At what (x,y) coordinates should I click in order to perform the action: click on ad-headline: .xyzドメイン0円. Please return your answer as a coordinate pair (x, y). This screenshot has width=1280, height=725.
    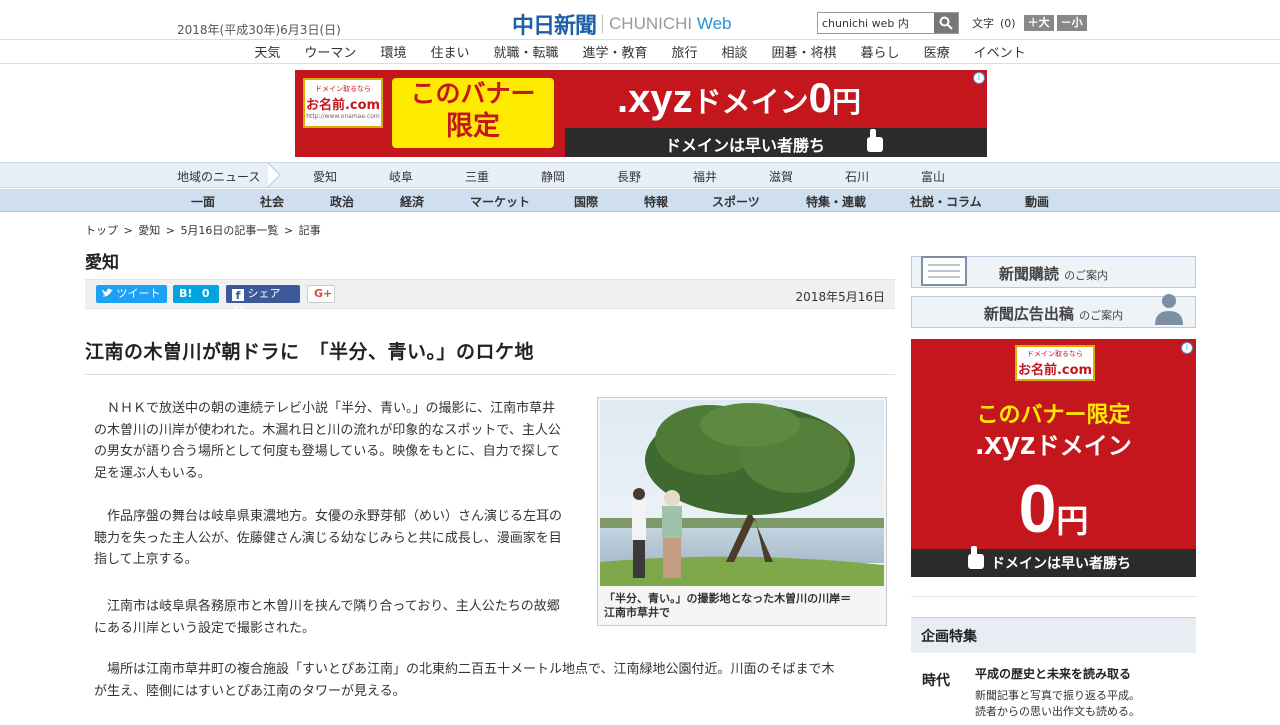
    Looking at the image, I should click on (739, 97).